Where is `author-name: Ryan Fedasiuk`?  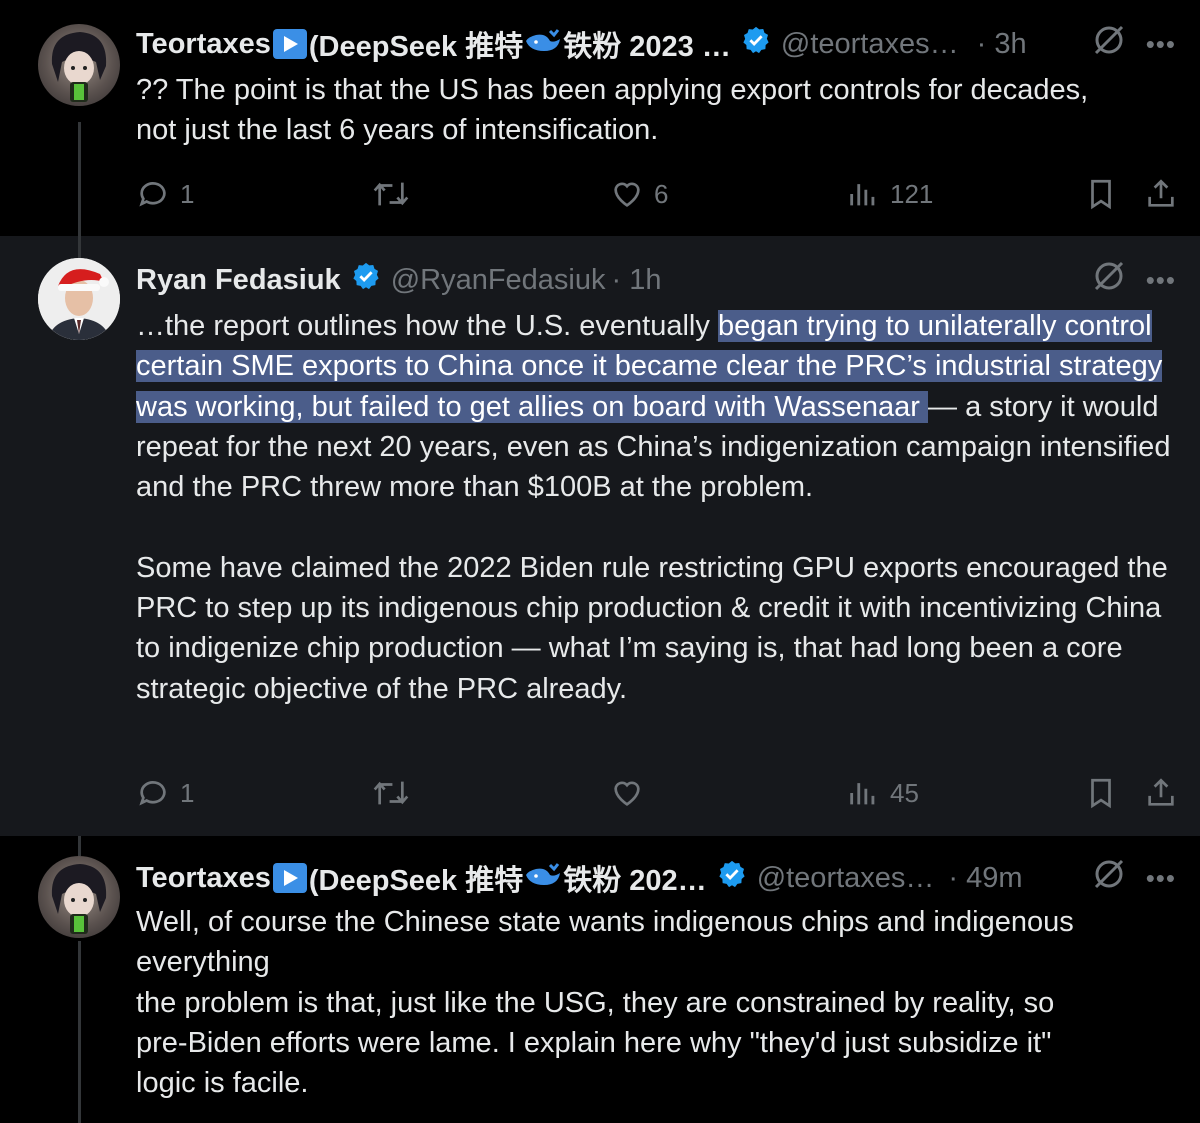 author-name: Ryan Fedasiuk is located at coordinates (238, 280).